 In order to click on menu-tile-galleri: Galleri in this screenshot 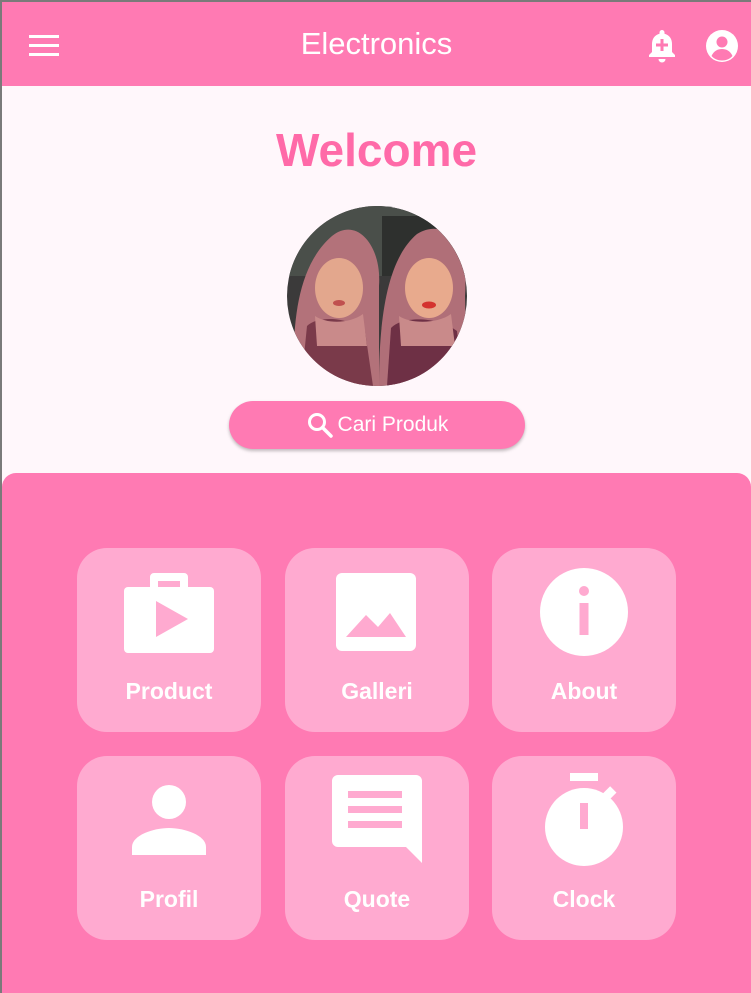, I will do `click(377, 640)`.